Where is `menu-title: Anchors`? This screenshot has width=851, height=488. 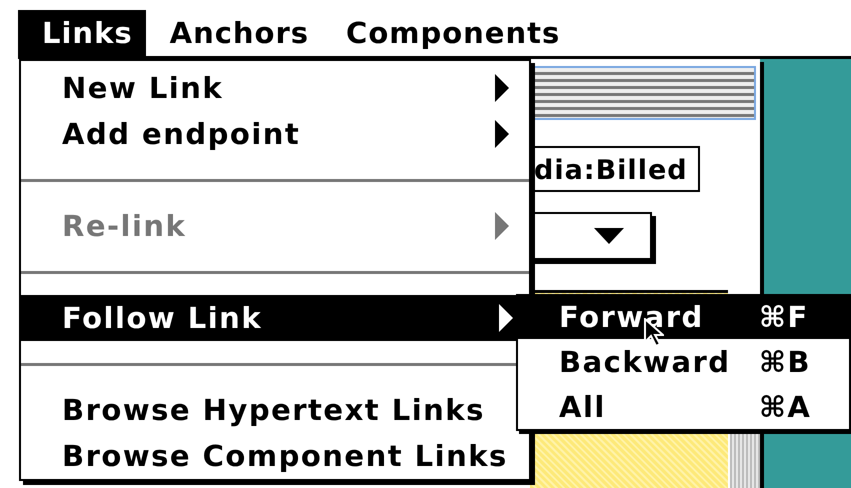
menu-title: Anchors is located at coordinates (234, 33).